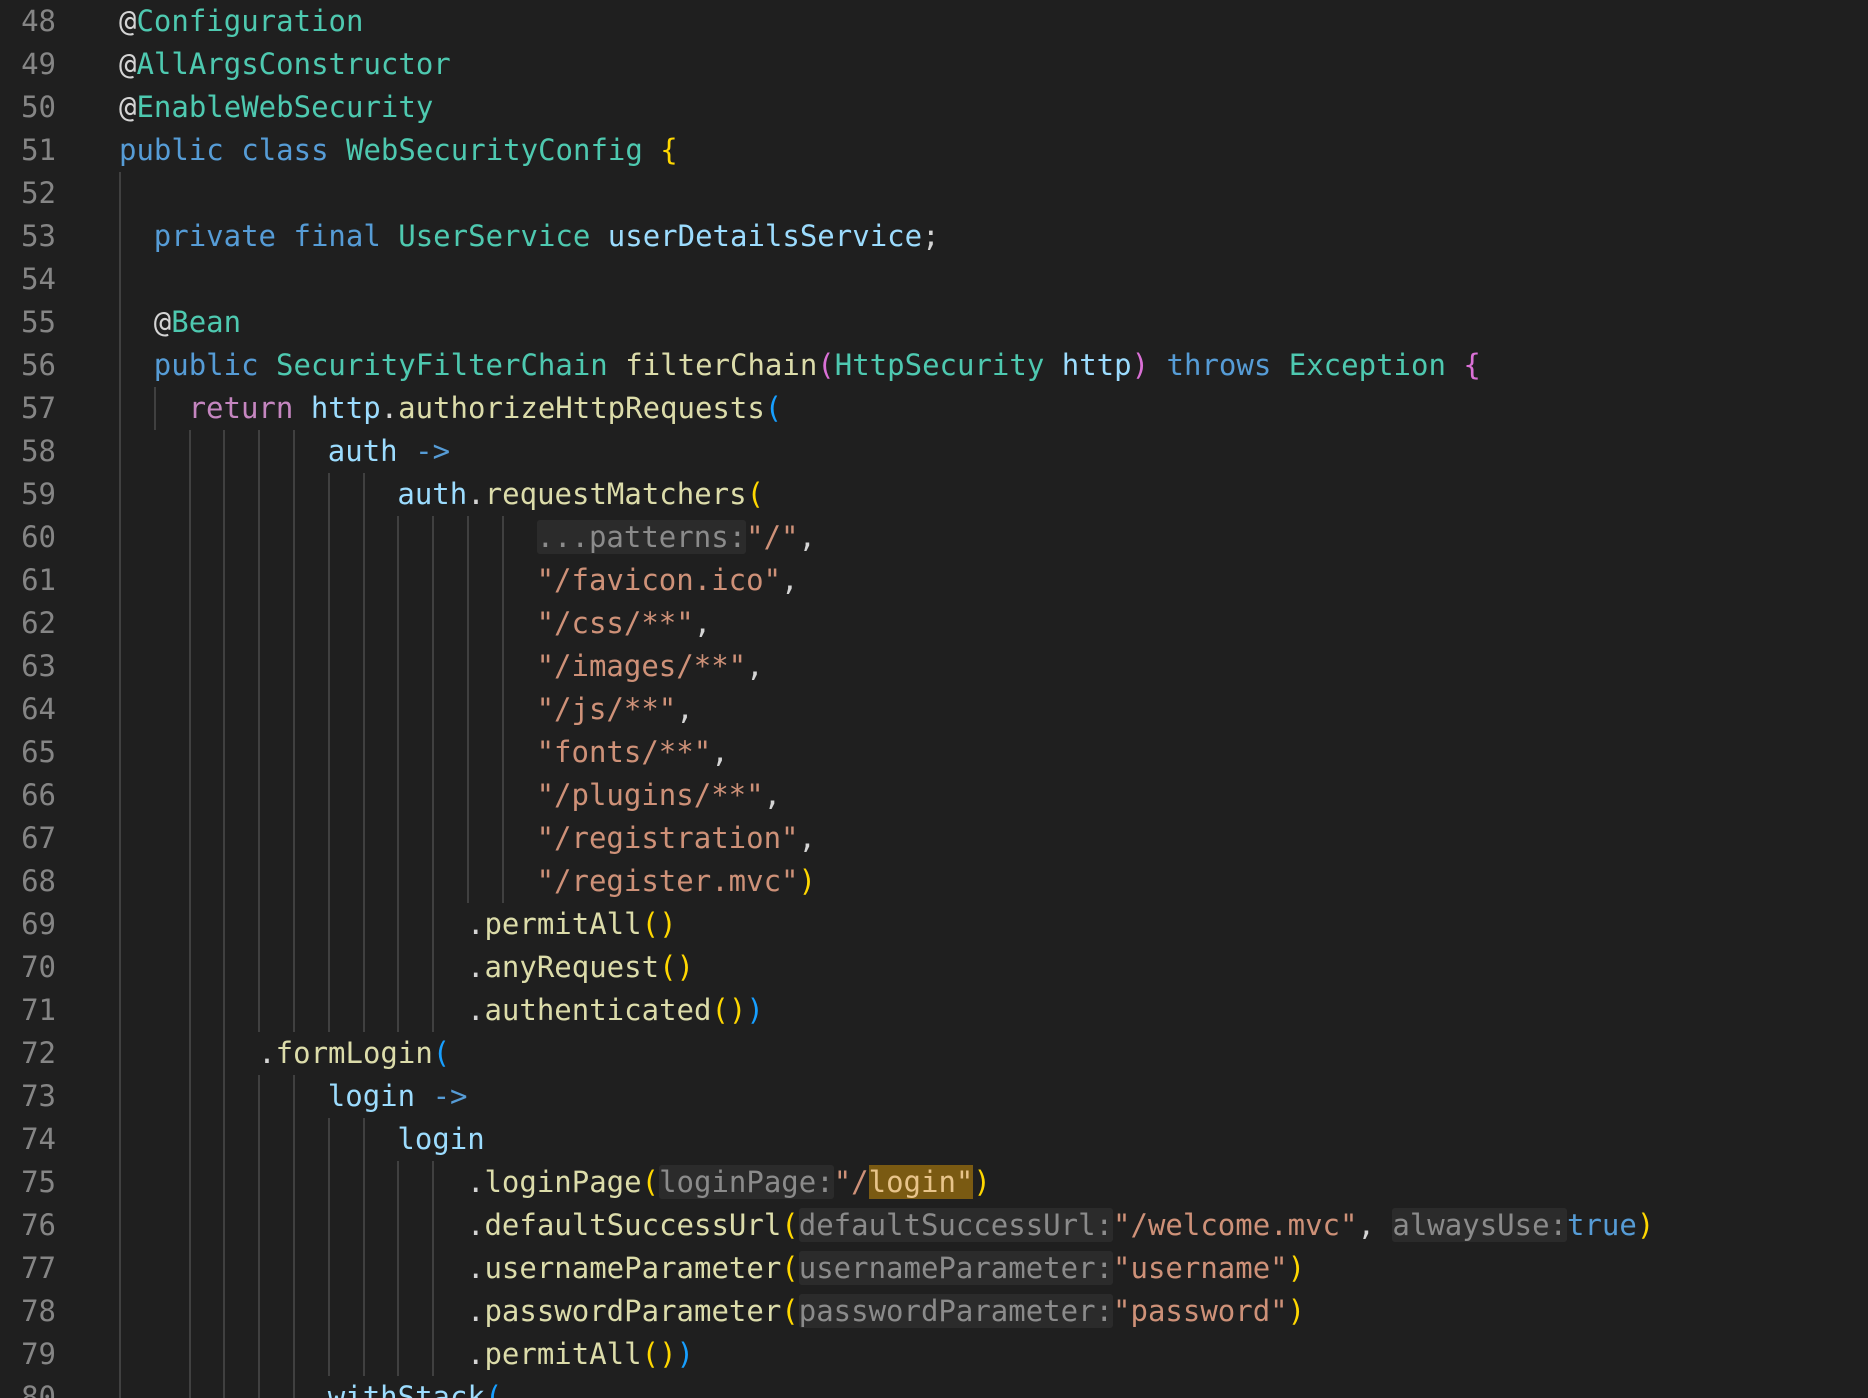 Image resolution: width=1868 pixels, height=1398 pixels. I want to click on code-token: "/plugins/**", so click(650, 795).